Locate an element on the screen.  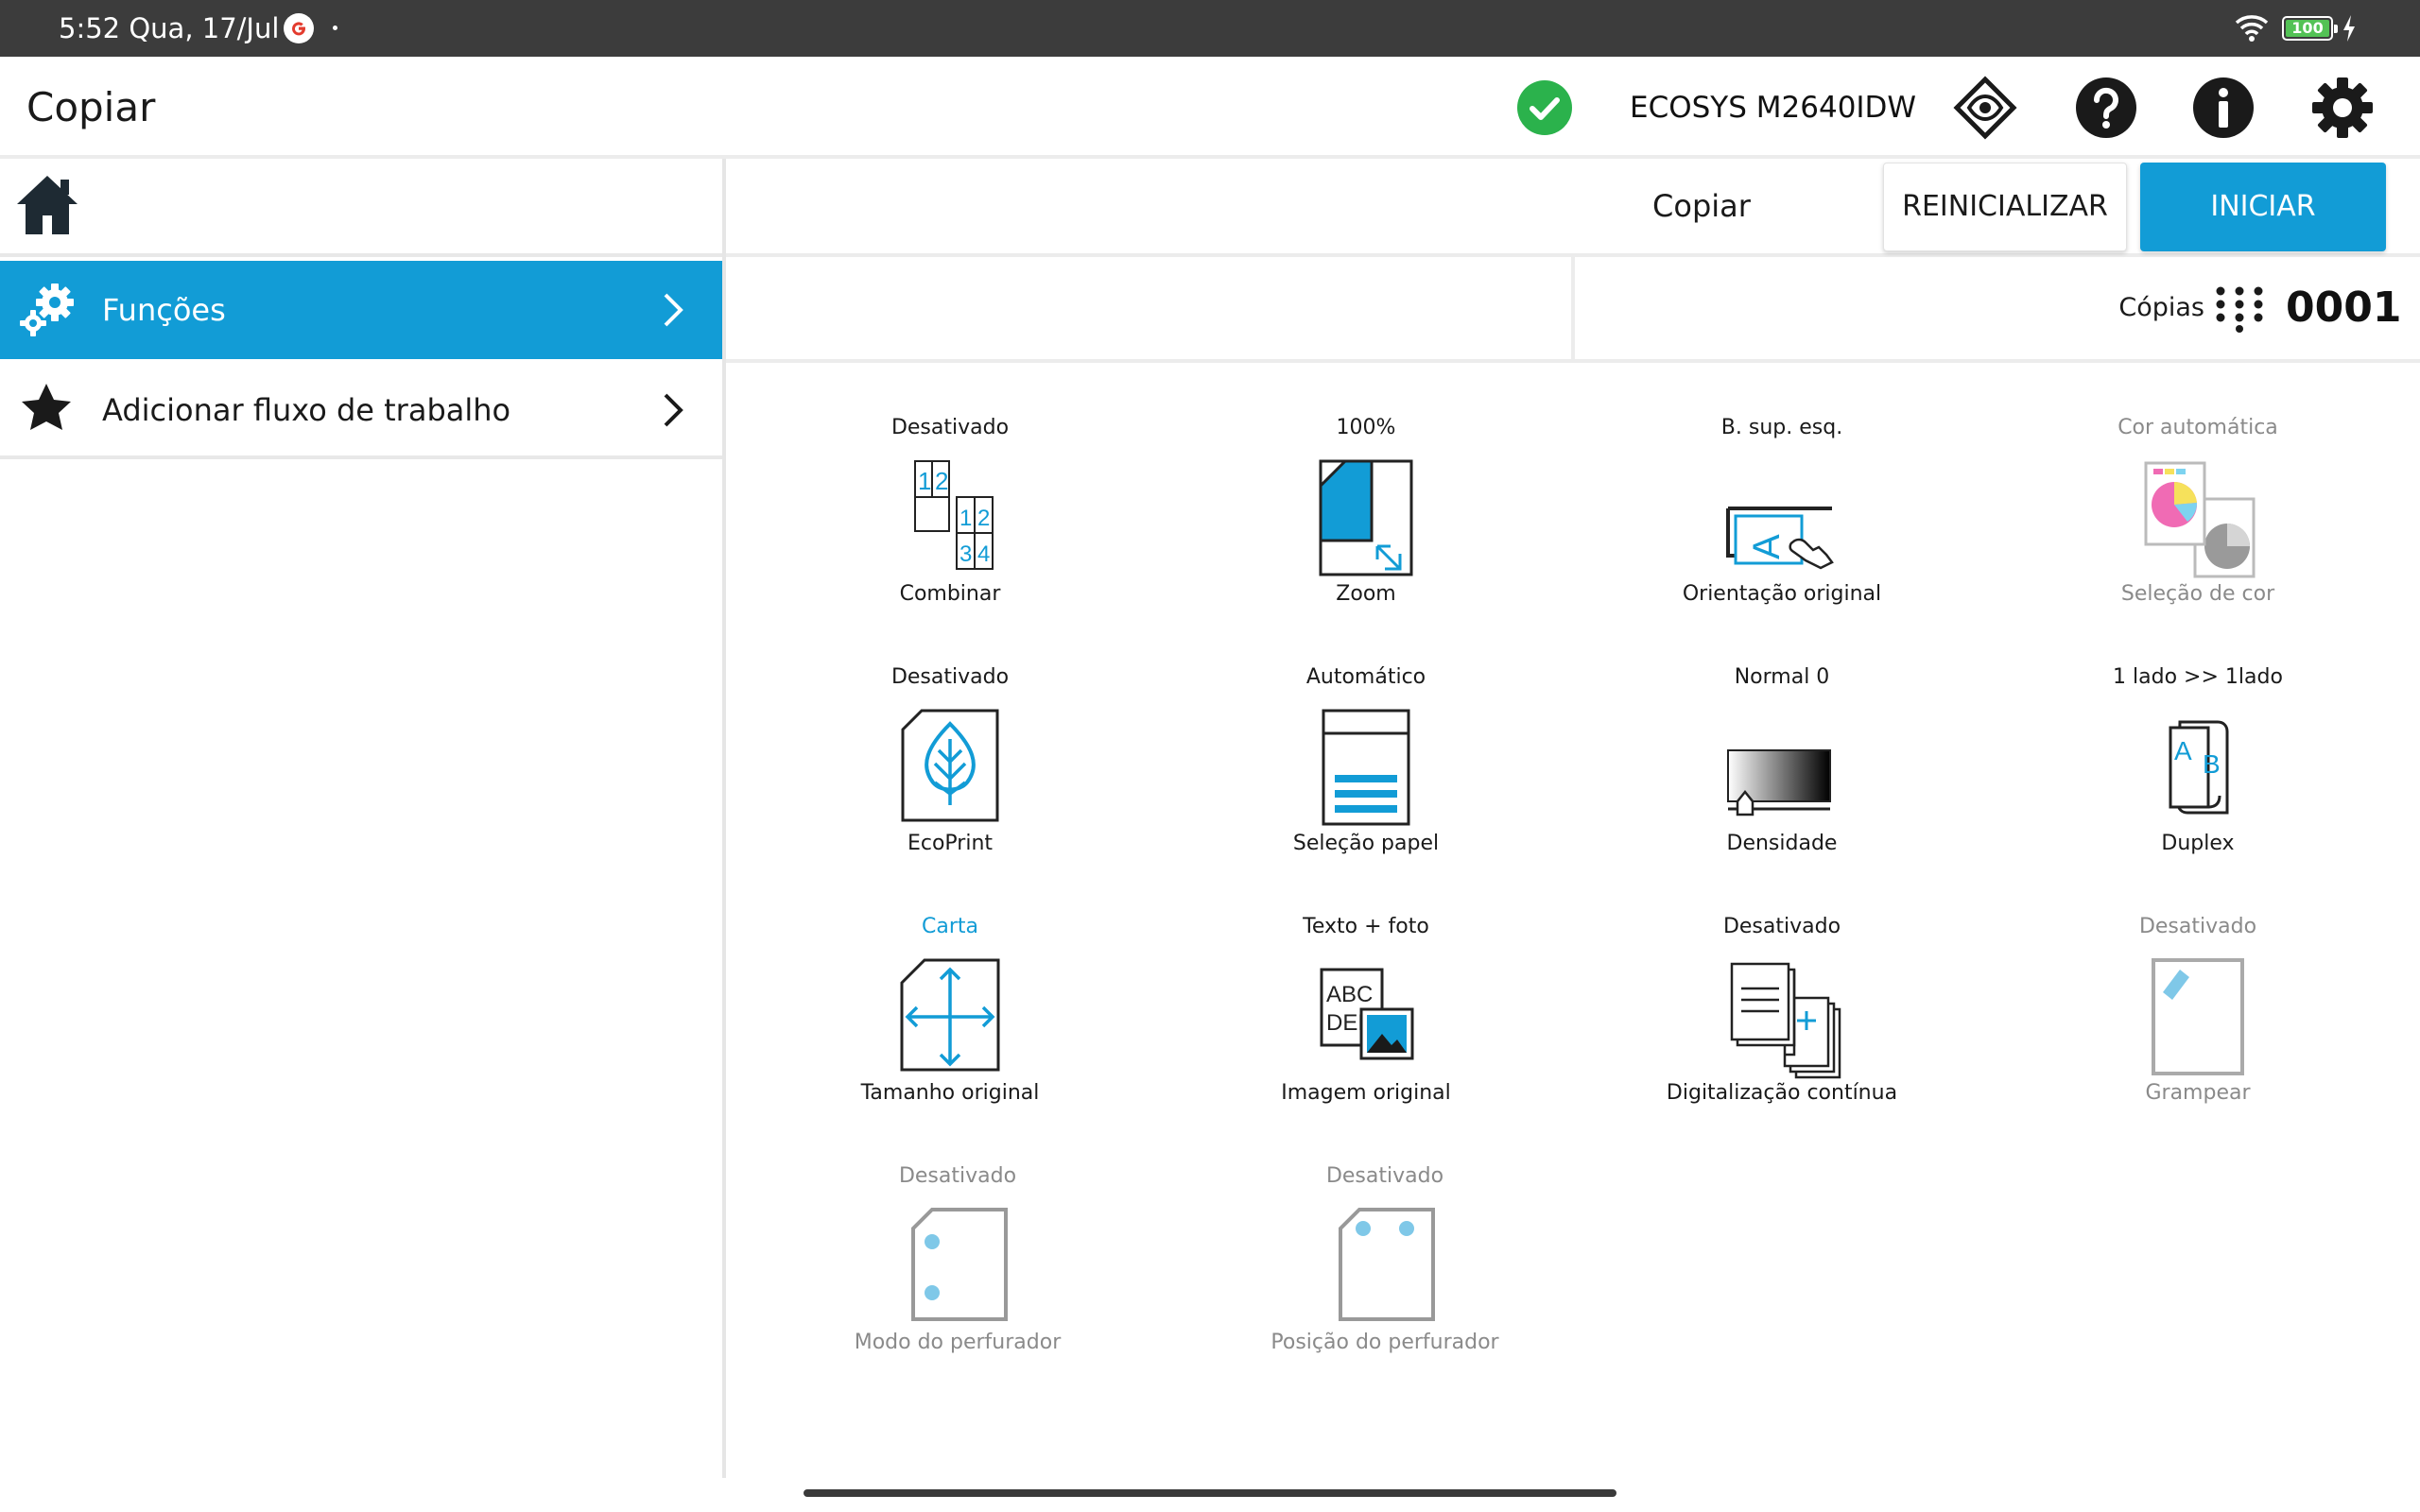
status-time: 5:52 Qua, 17/Jul is located at coordinates (169, 28).